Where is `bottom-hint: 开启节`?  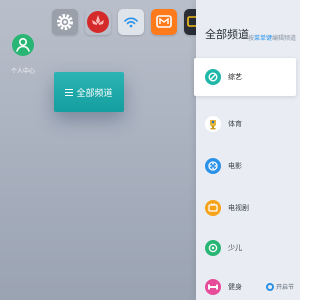 bottom-hint: 开启节 is located at coordinates (280, 286).